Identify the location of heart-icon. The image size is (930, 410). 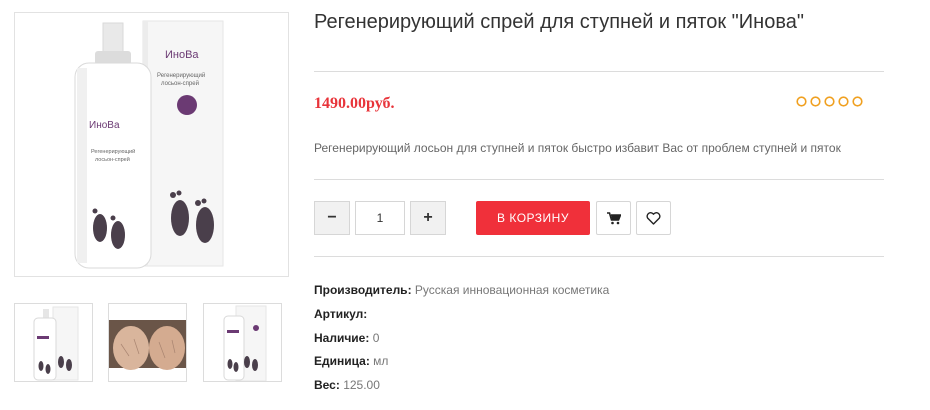
(653, 218).